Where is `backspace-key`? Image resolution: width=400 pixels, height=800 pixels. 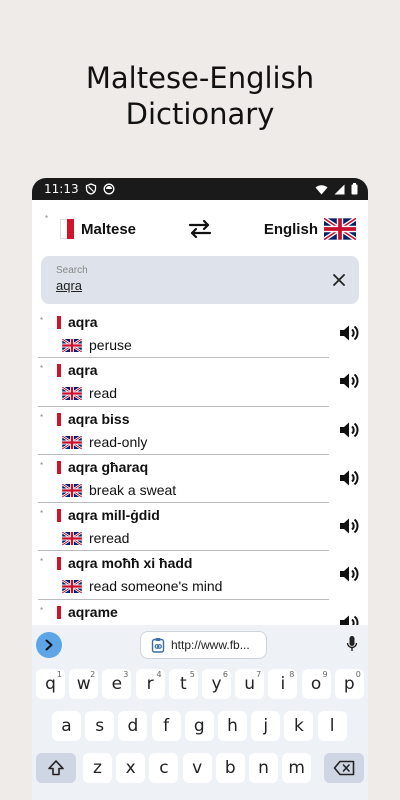
backspace-key is located at coordinates (344, 768).